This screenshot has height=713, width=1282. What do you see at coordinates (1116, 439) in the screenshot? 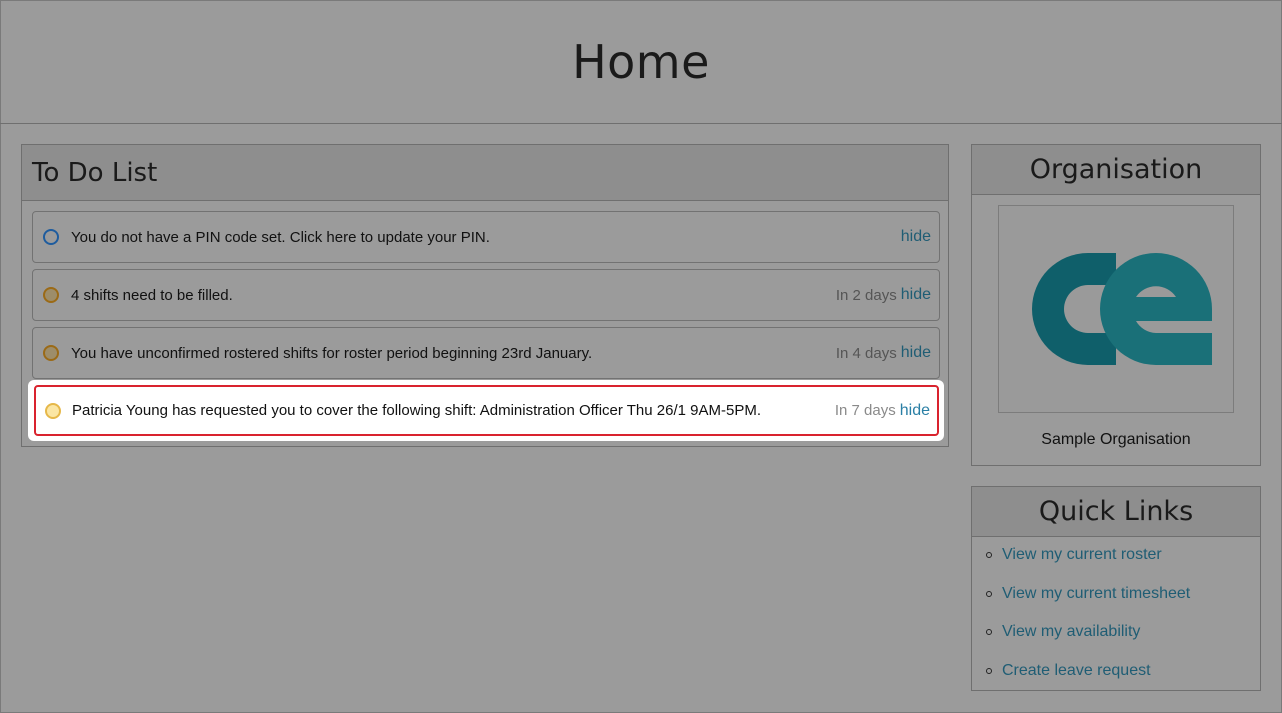
I see `organisation-name: Sample Organisation` at bounding box center [1116, 439].